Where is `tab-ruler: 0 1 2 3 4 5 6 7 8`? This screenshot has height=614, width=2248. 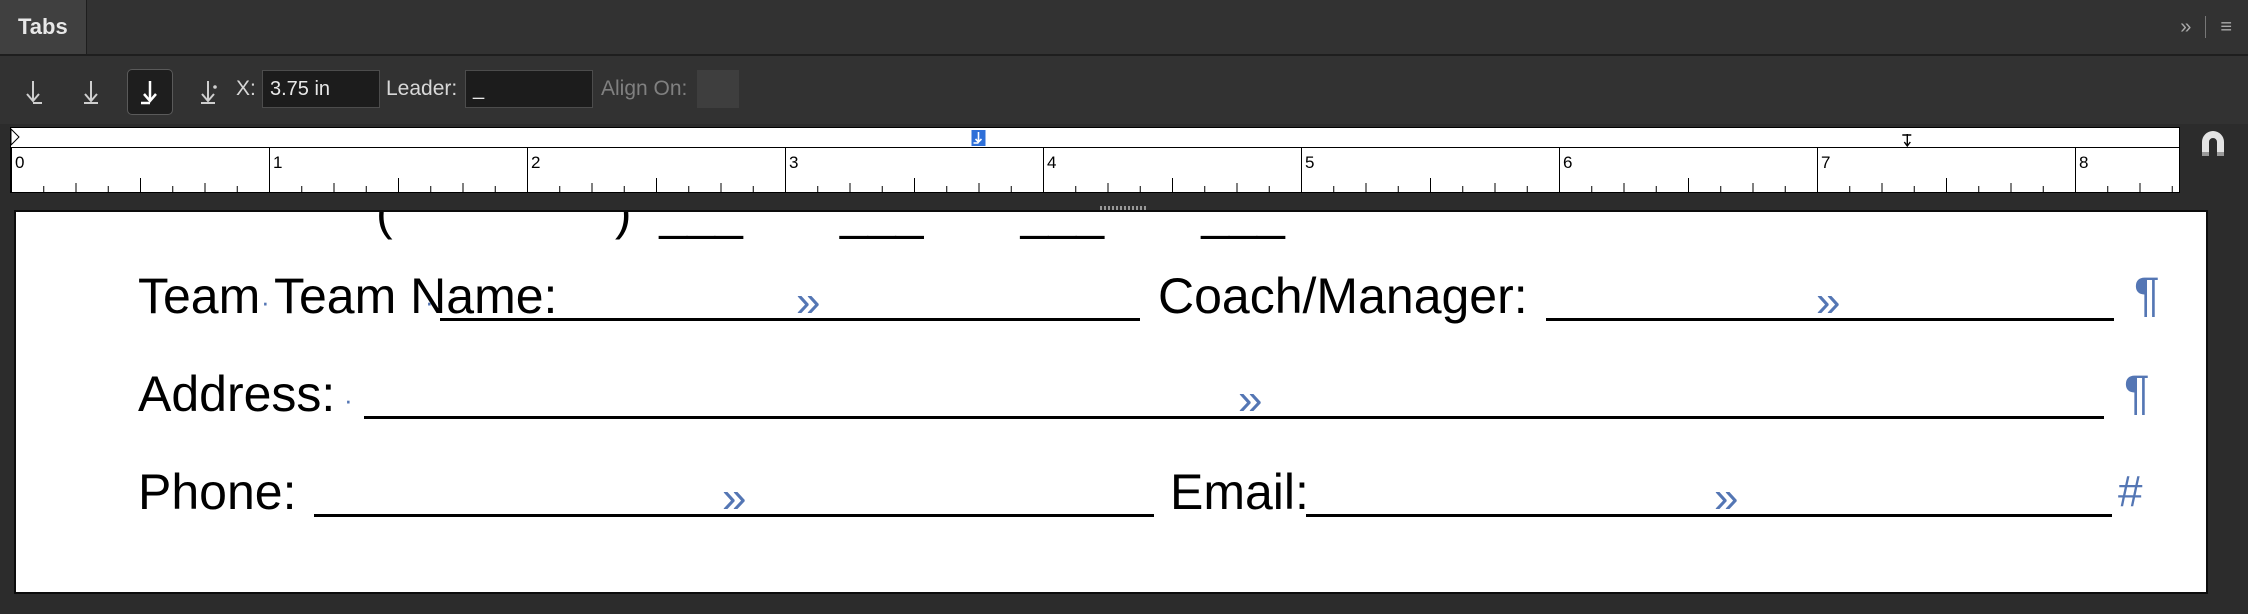 tab-ruler: 0 1 2 3 4 5 6 7 8 is located at coordinates (1095, 160).